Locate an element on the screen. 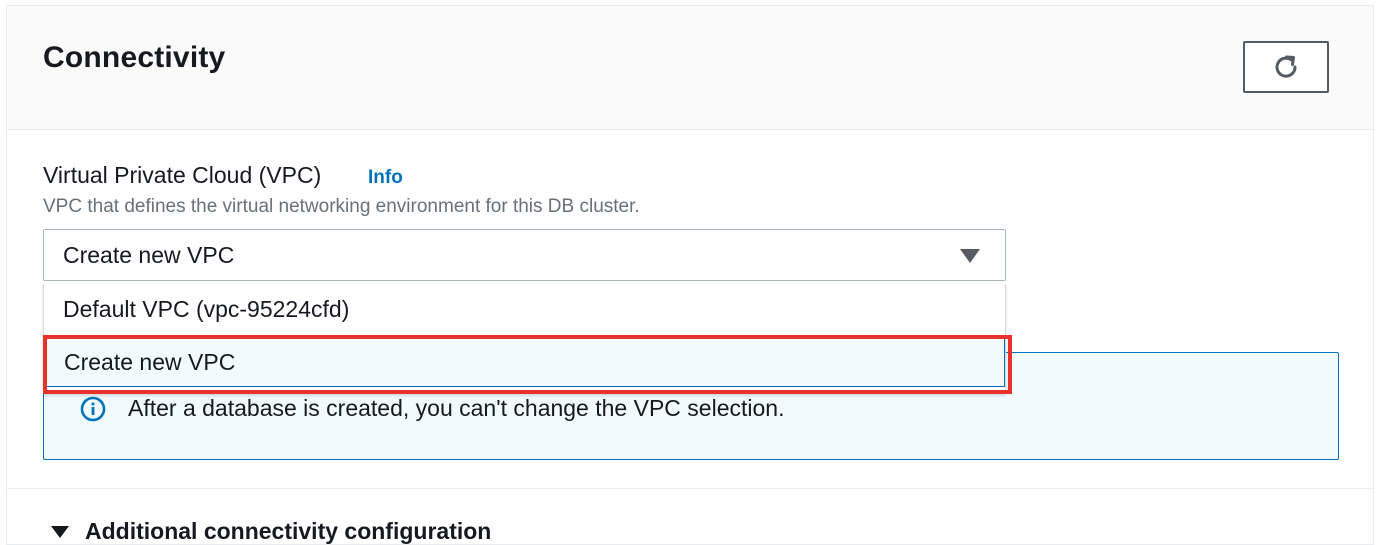 The width and height of the screenshot is (1382, 545). vpc-select: Create new VPC is located at coordinates (524, 255).